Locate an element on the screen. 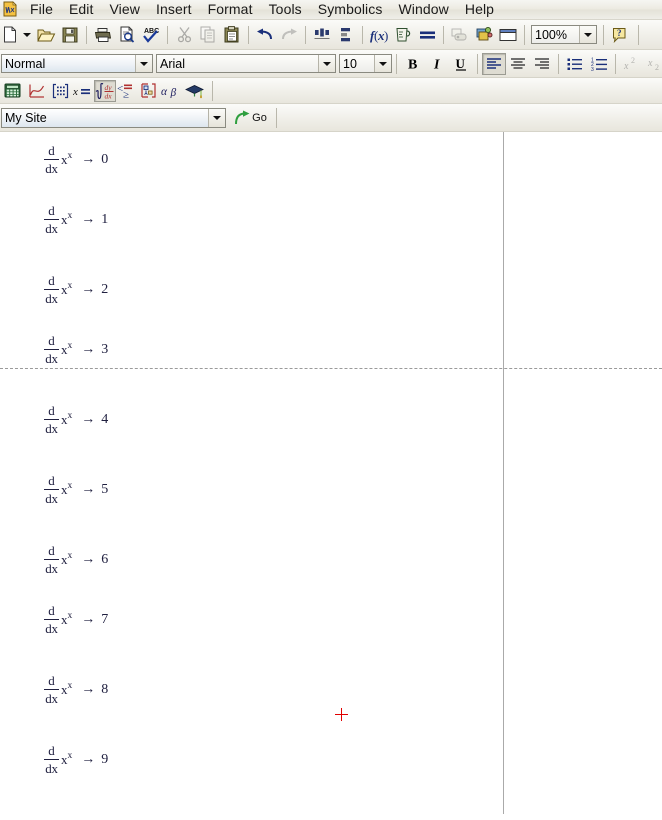 The width and height of the screenshot is (662, 820). symbolic-result: 1 is located at coordinates (105, 219).